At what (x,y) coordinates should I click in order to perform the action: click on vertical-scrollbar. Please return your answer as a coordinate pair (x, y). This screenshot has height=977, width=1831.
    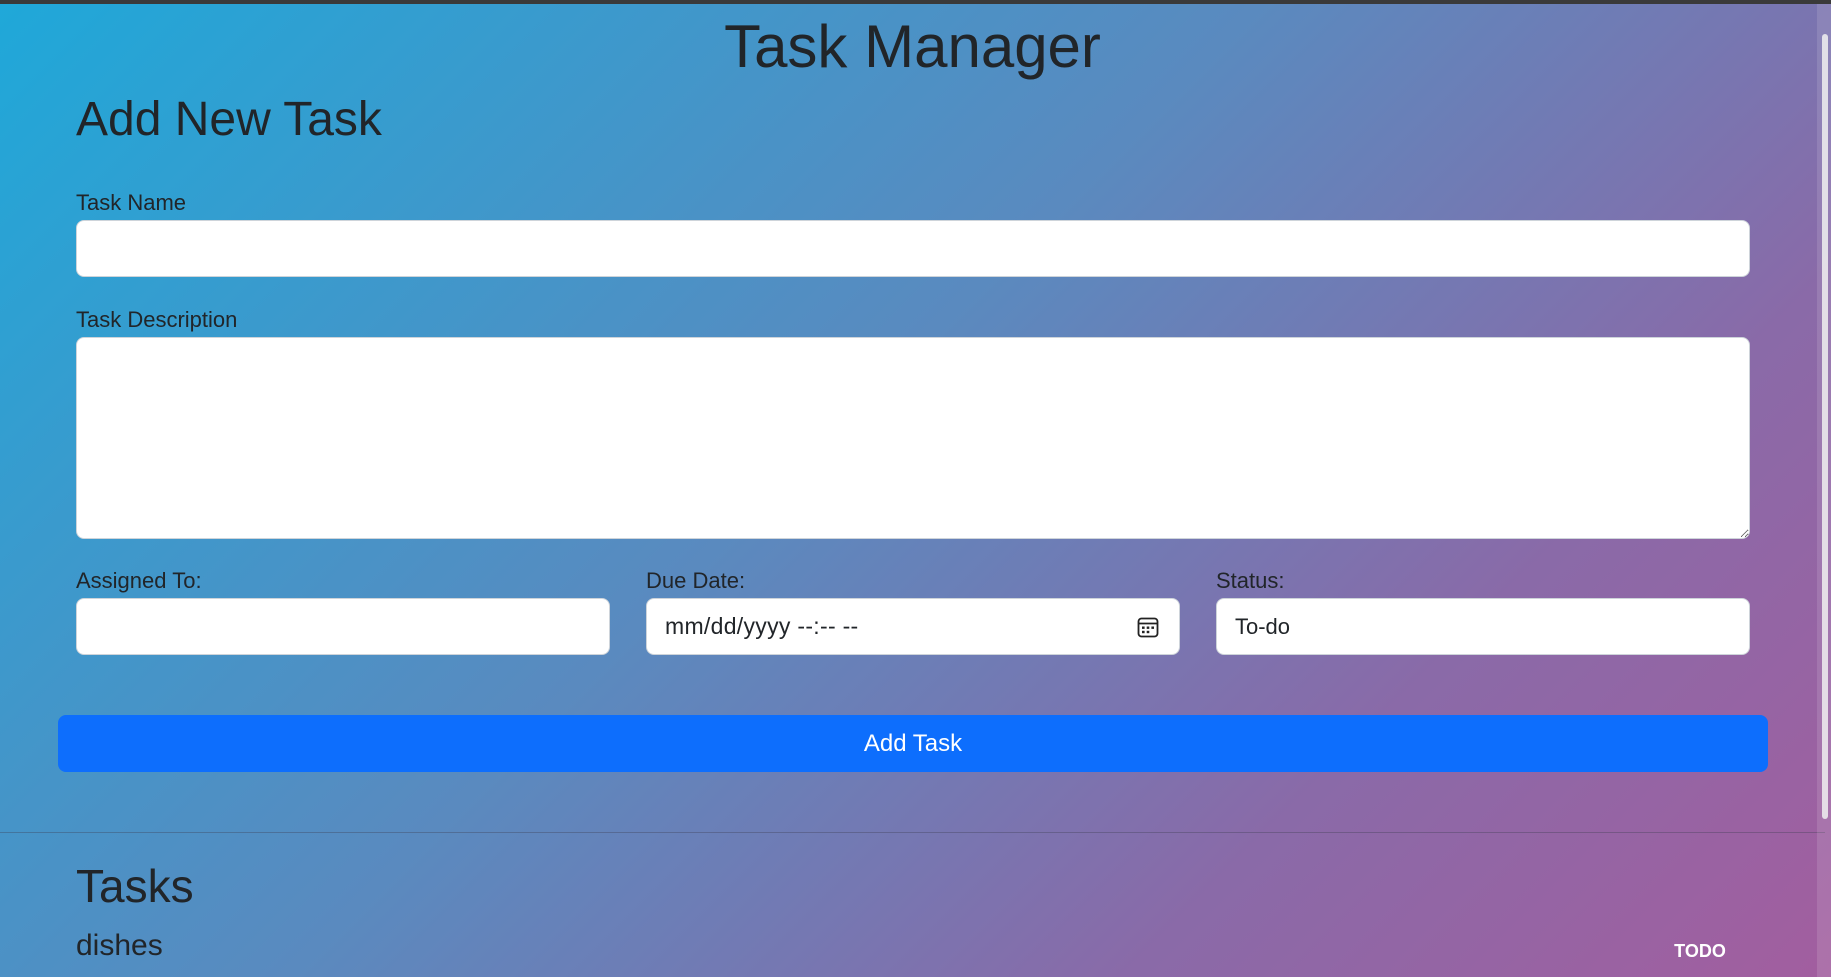
    Looking at the image, I should click on (1824, 490).